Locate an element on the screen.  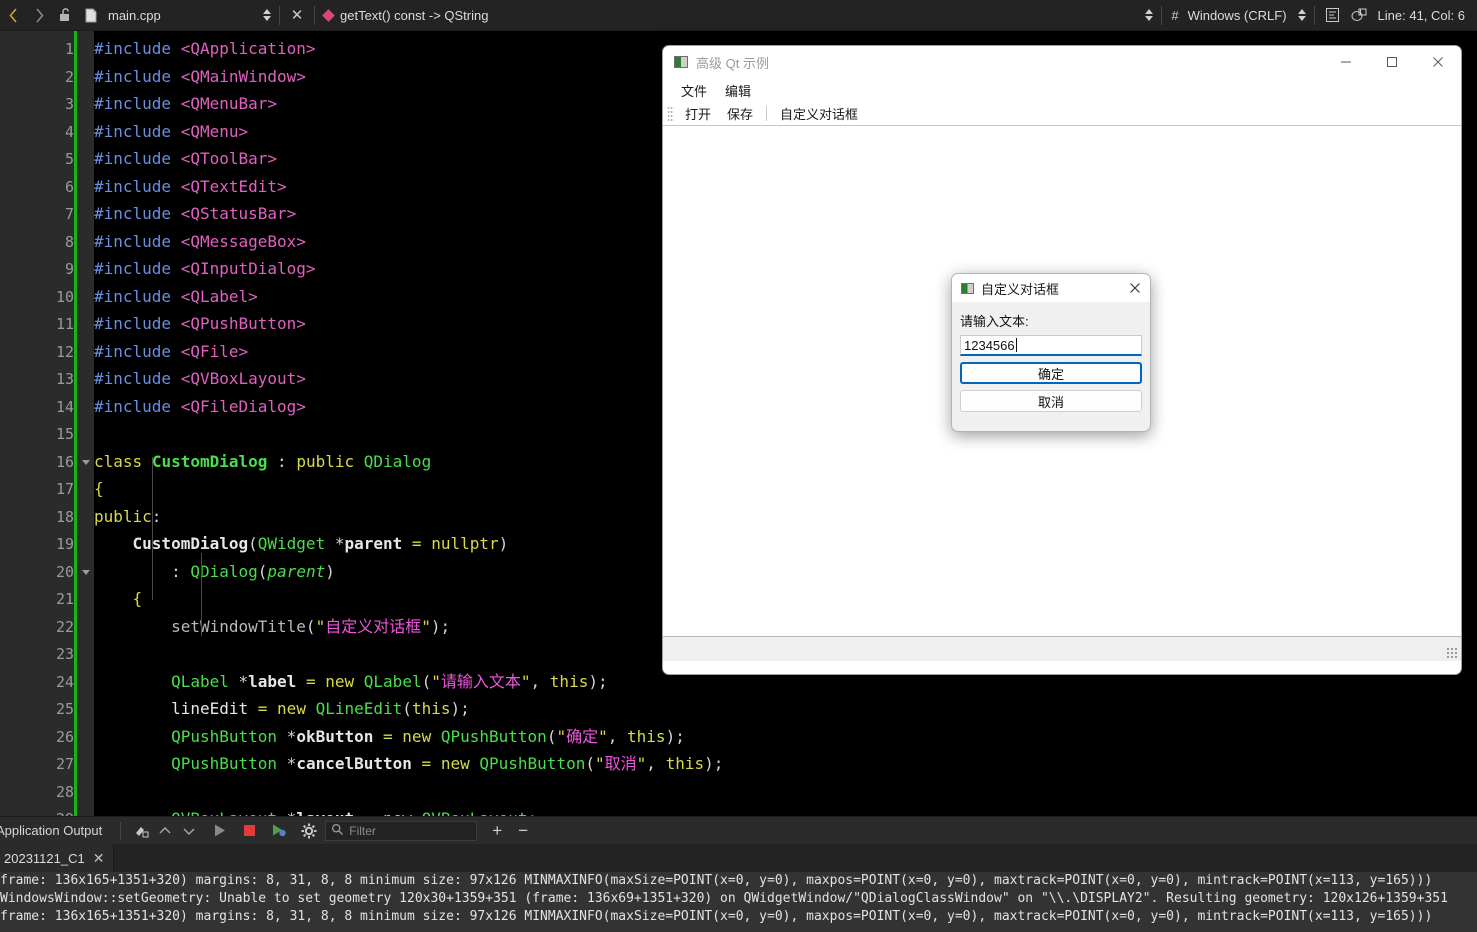
line-number: 13 is located at coordinates (64, 379).